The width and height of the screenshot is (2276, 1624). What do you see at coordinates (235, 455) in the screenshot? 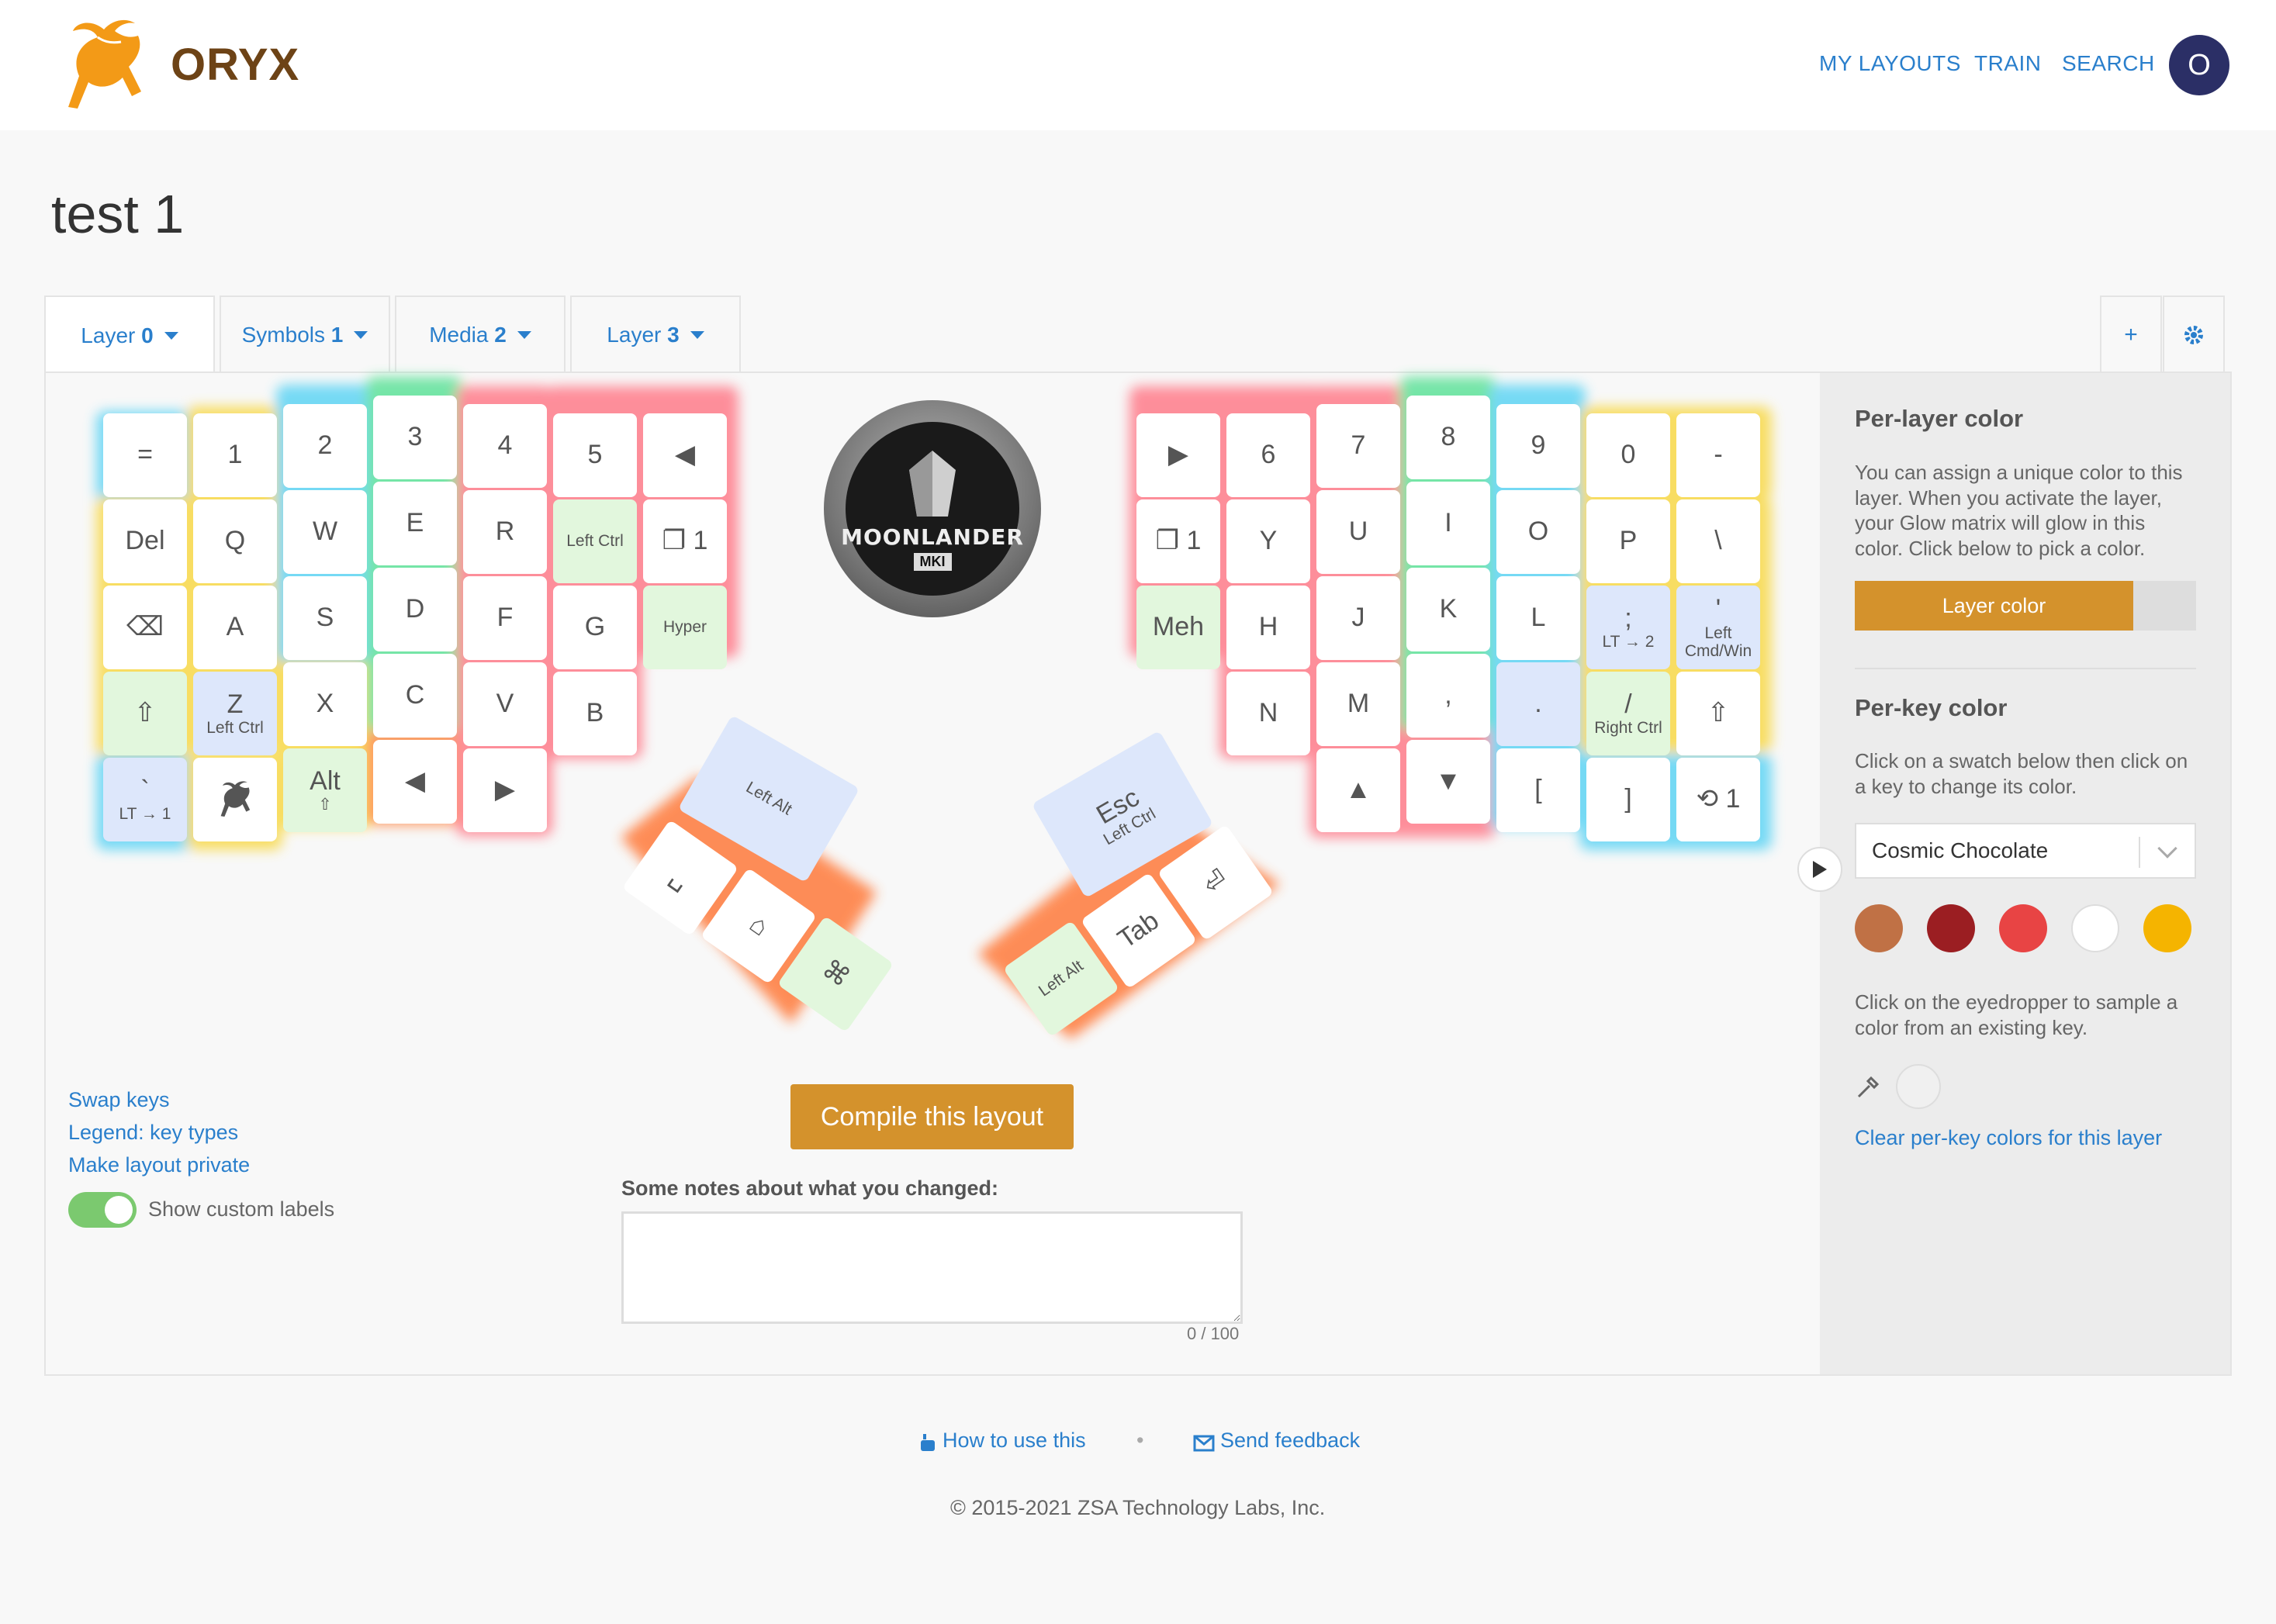
I see `keyboard-key: 1` at bounding box center [235, 455].